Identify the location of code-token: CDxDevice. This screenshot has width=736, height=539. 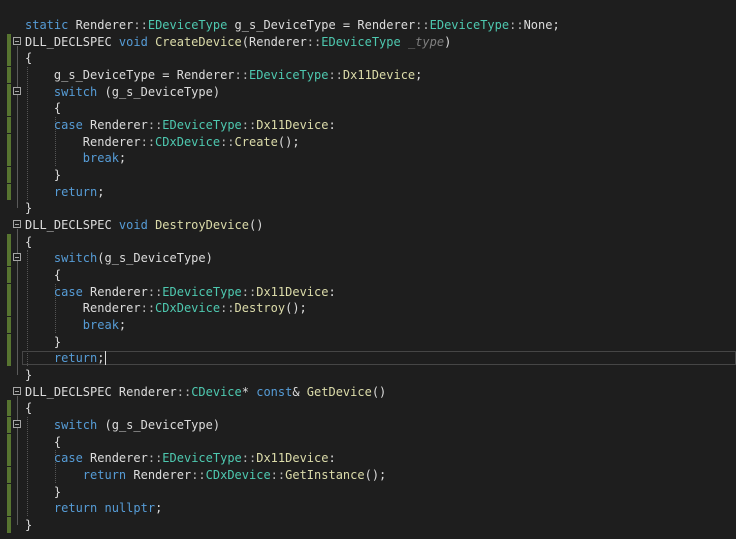
(238, 475).